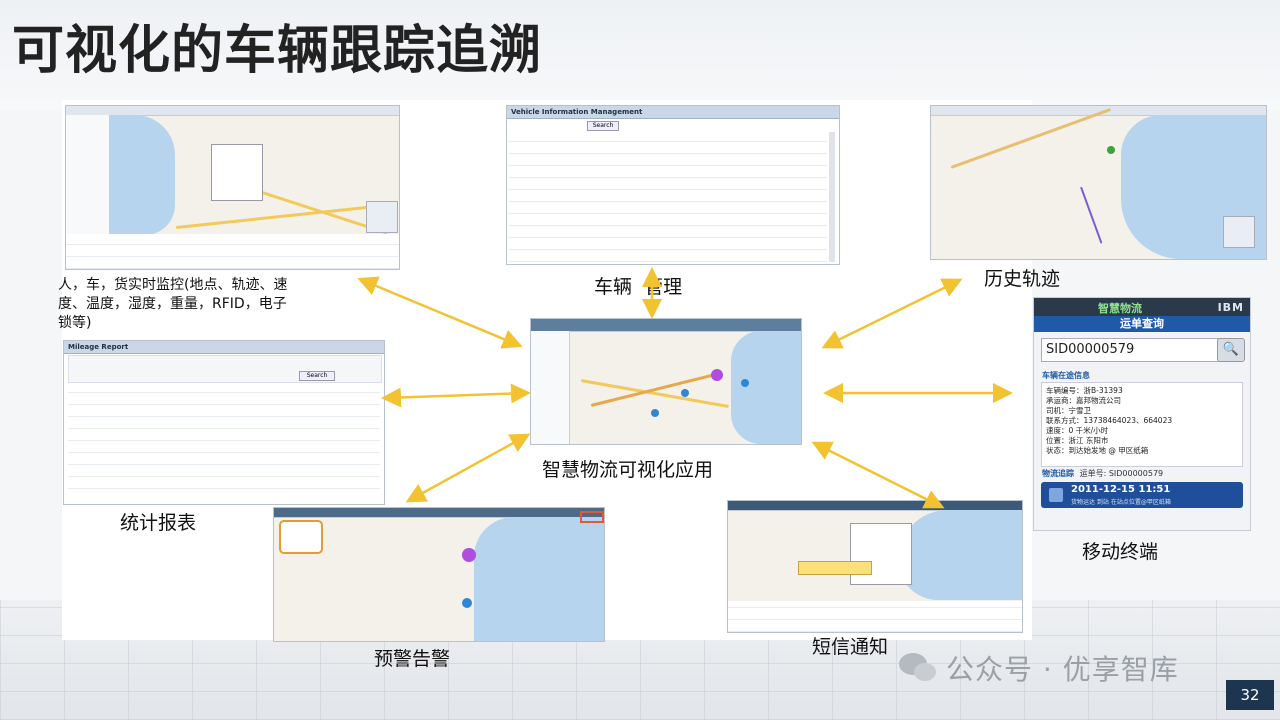  Describe the element at coordinates (1022, 279) in the screenshot. I see `history-track-caption: 历史轨迹` at that location.